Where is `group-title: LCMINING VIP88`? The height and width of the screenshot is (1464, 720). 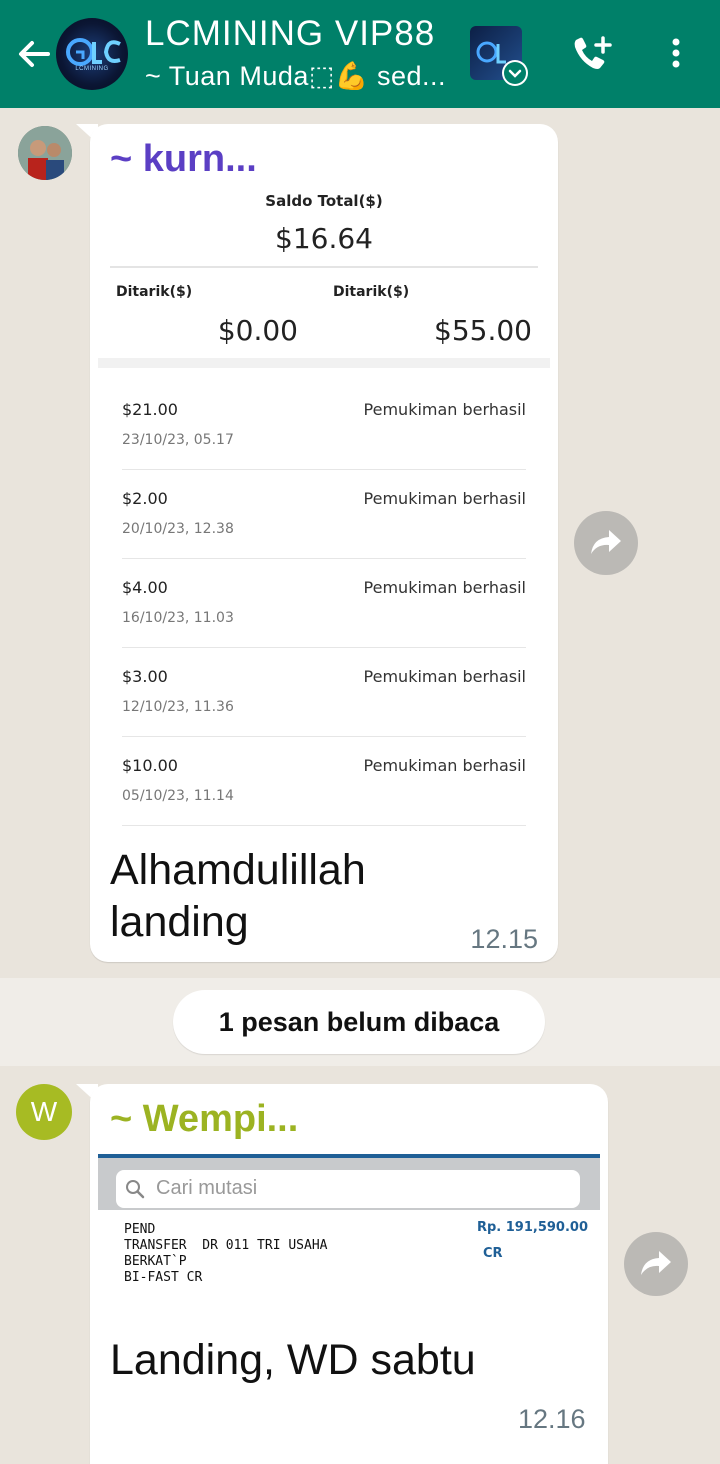 group-title: LCMINING VIP88 is located at coordinates (290, 34).